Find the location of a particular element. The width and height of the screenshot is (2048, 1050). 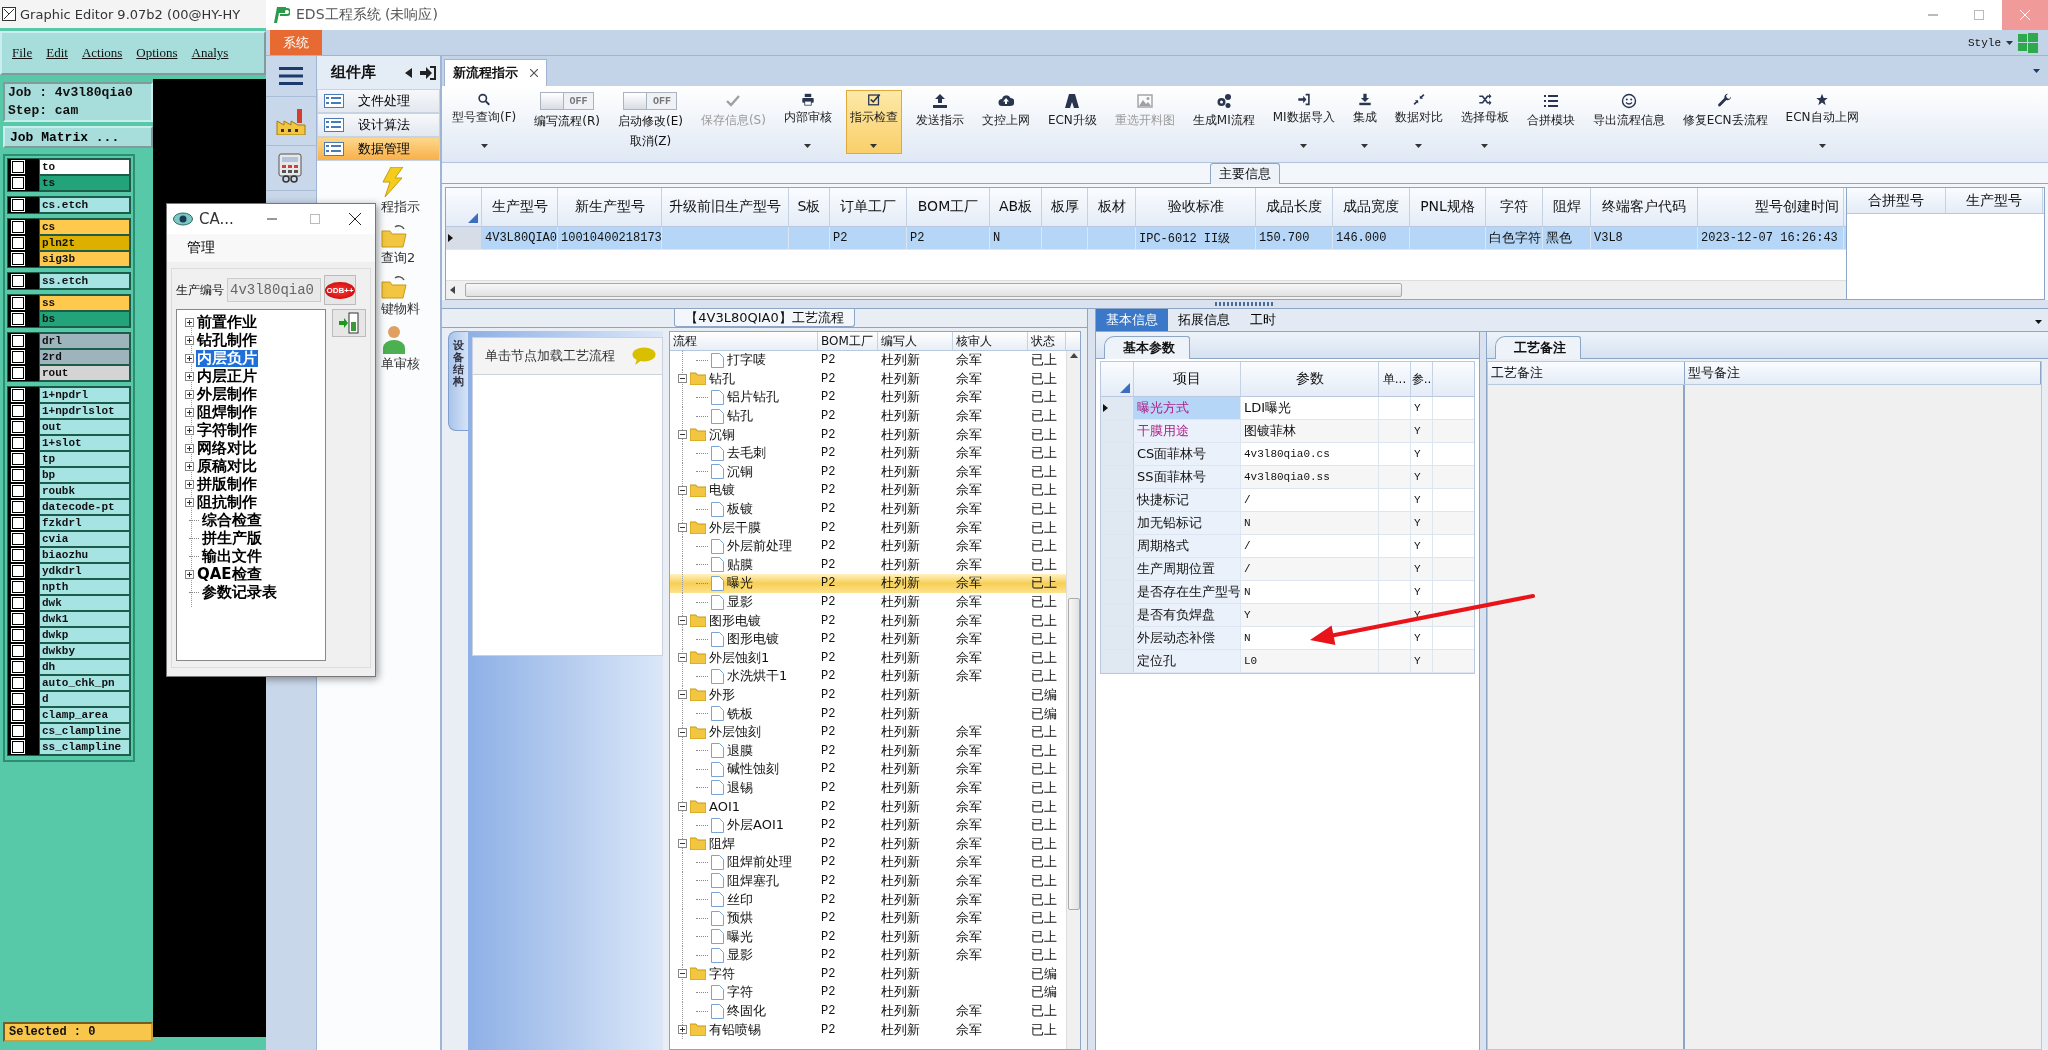

menu-item: Options is located at coordinates (157, 53).